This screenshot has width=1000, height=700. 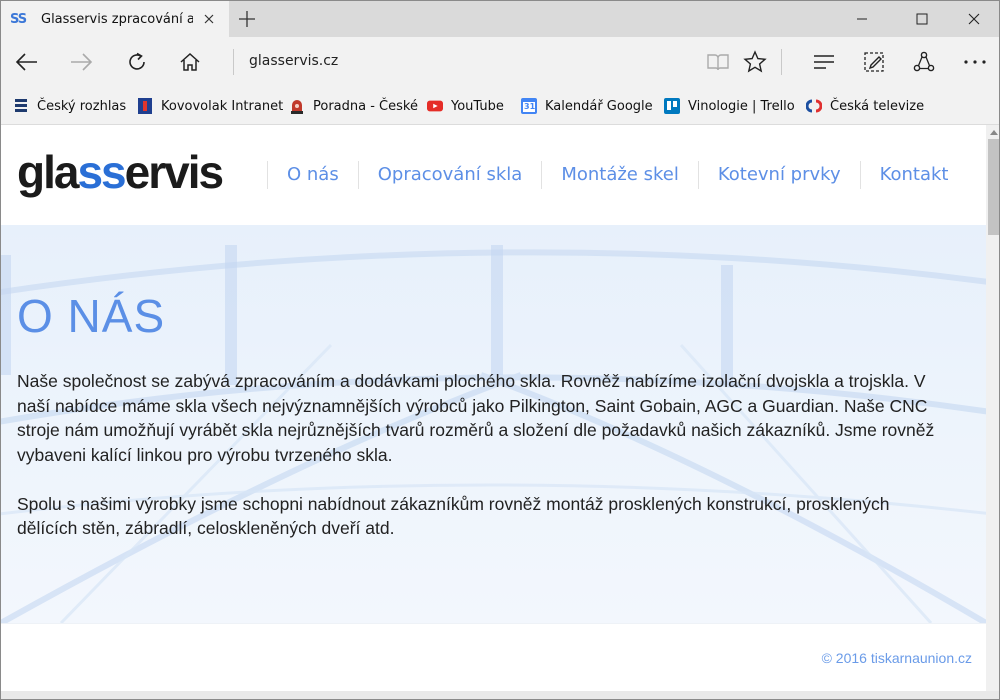 What do you see at coordinates (27, 62) in the screenshot?
I see `back-arrow-icon` at bounding box center [27, 62].